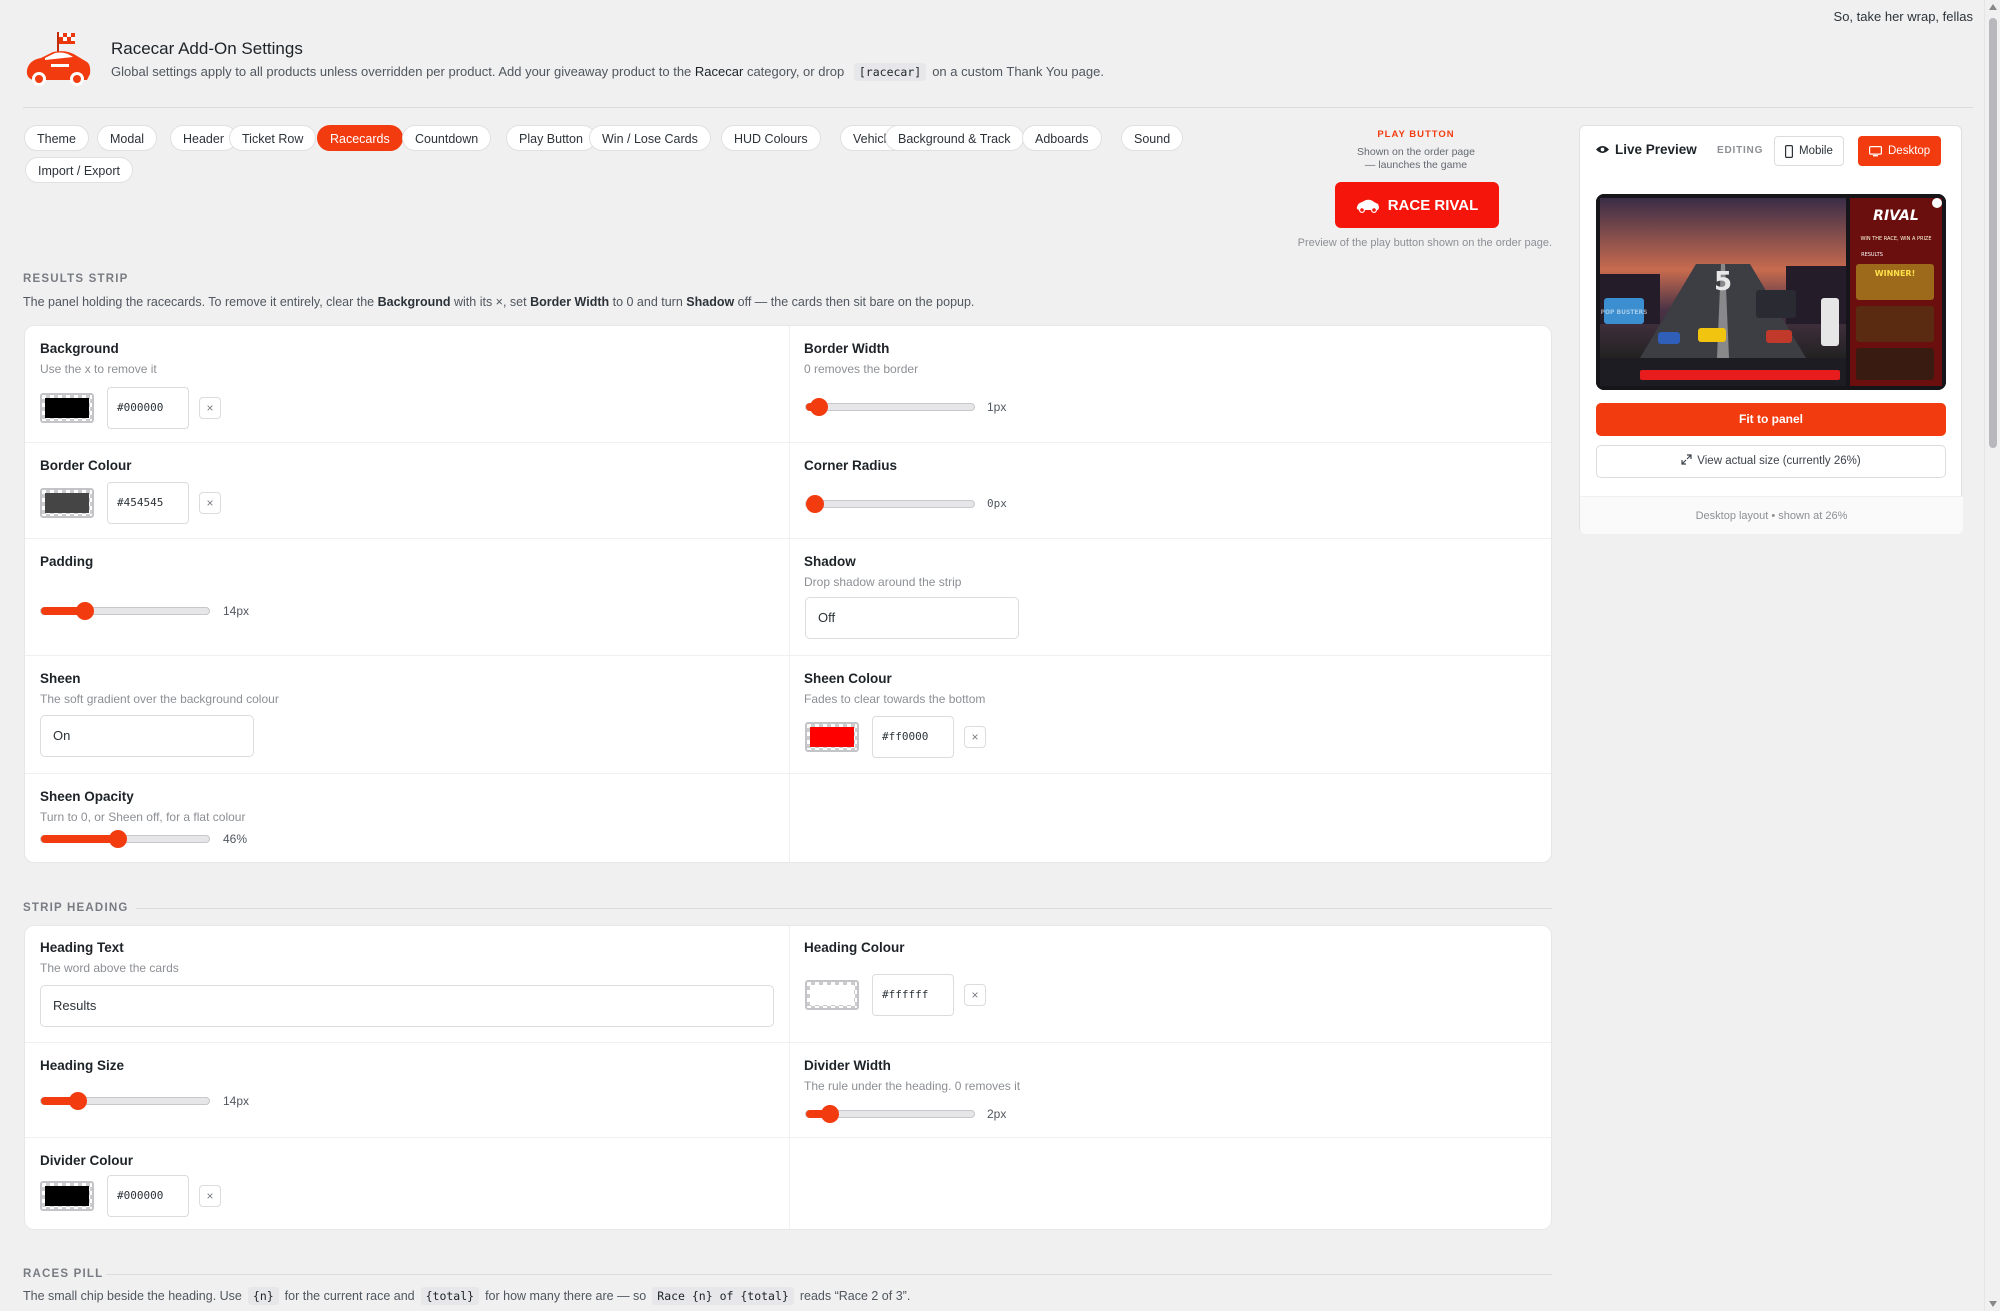 This screenshot has width=2000, height=1311. I want to click on tab-theme: Theme, so click(56, 138).